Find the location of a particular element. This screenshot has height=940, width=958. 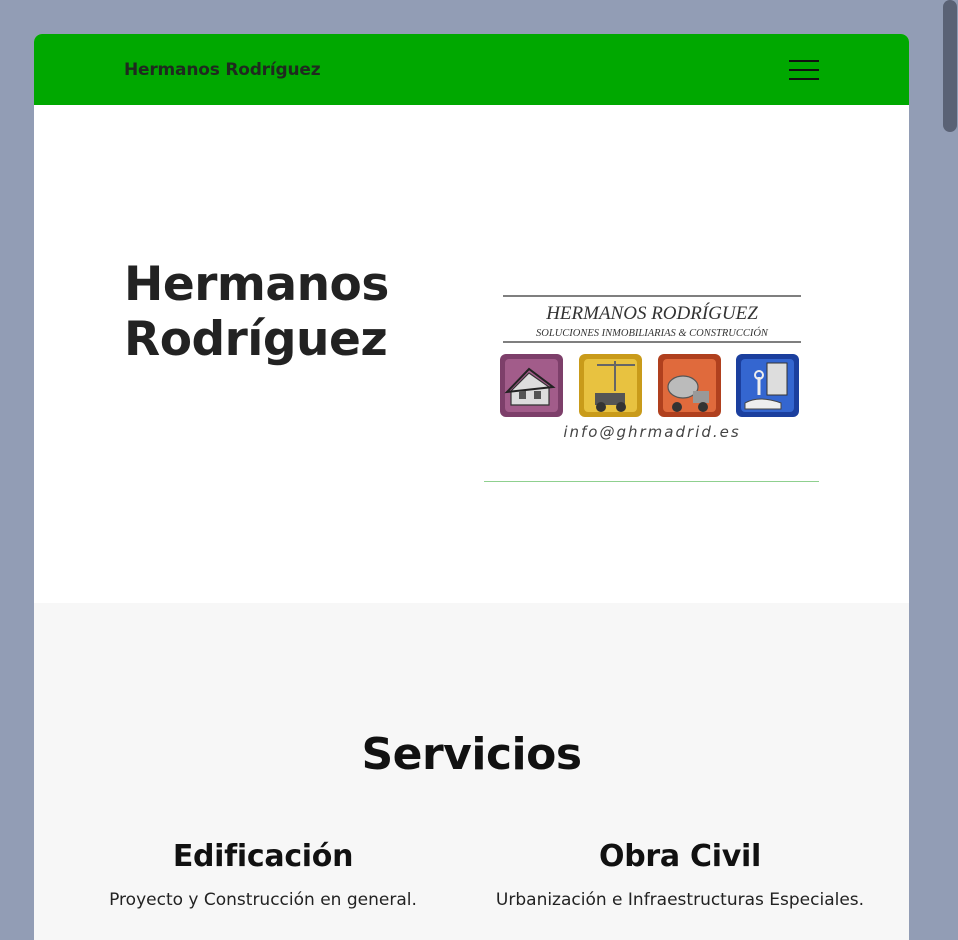

concrete-mixer-icon is located at coordinates (689, 385).